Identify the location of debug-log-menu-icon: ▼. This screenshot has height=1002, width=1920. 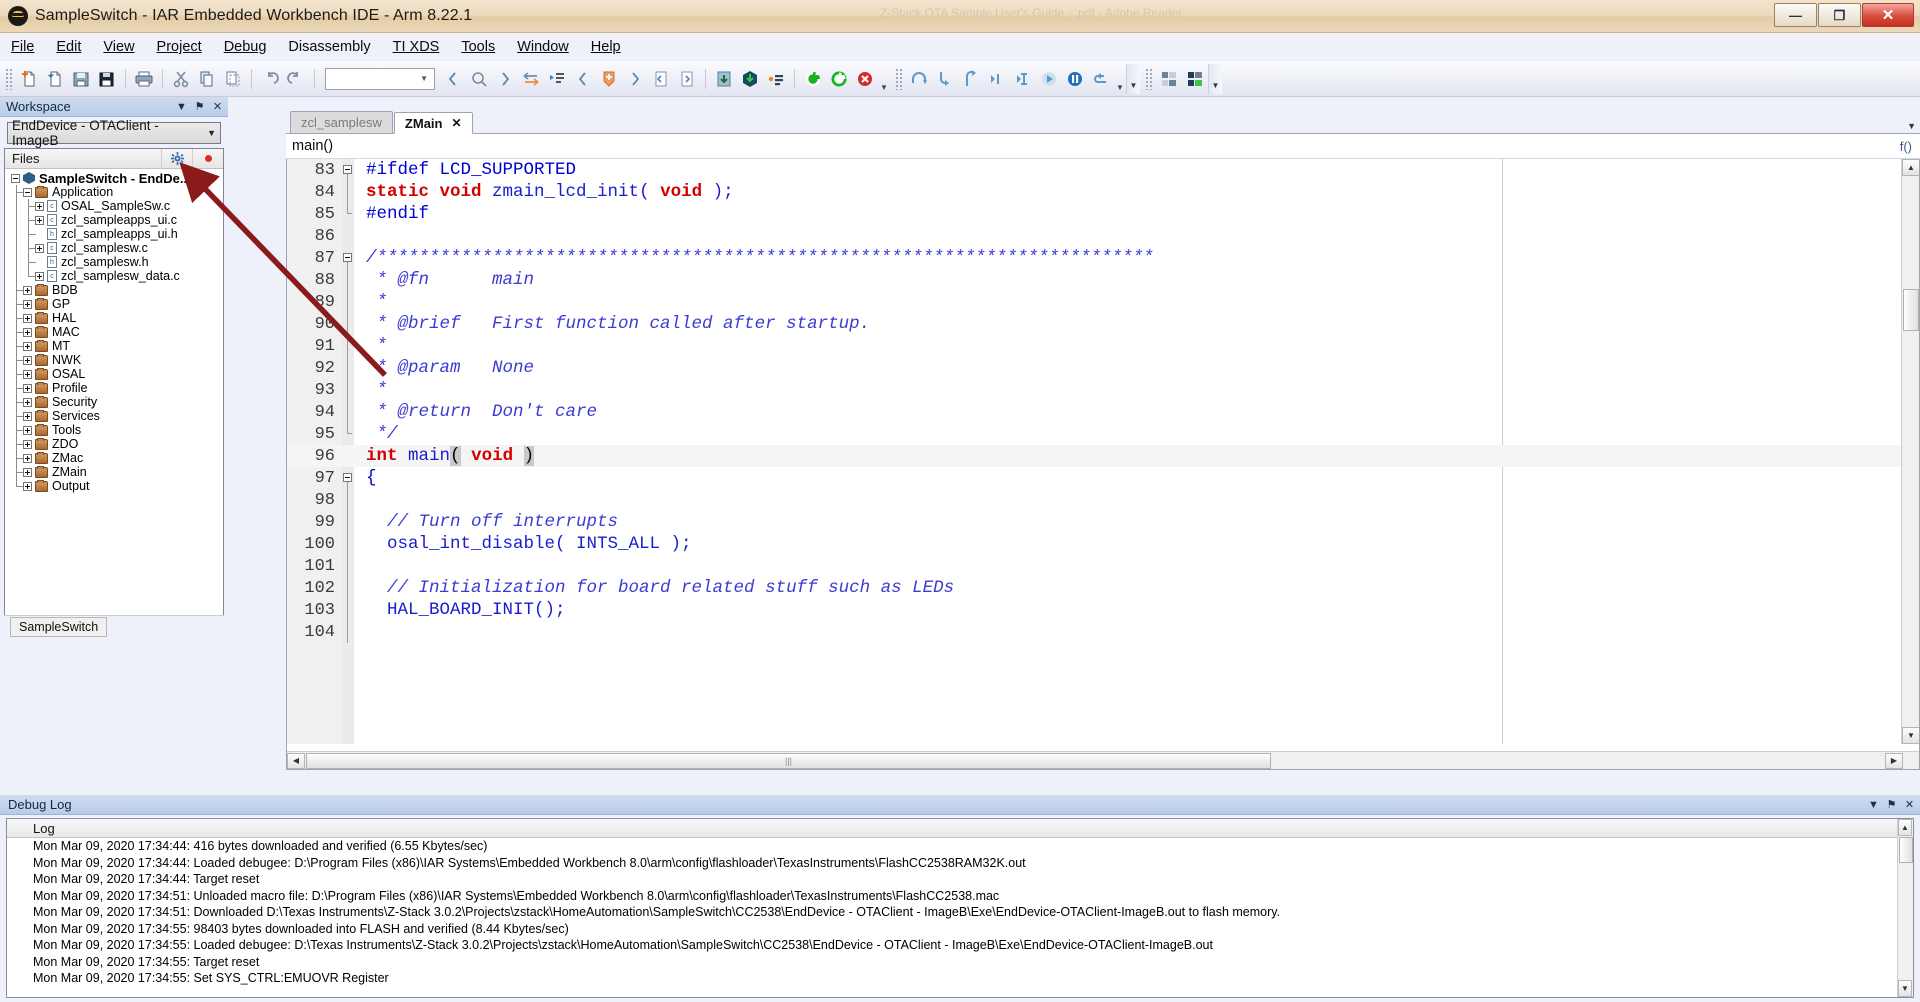
(1873, 804).